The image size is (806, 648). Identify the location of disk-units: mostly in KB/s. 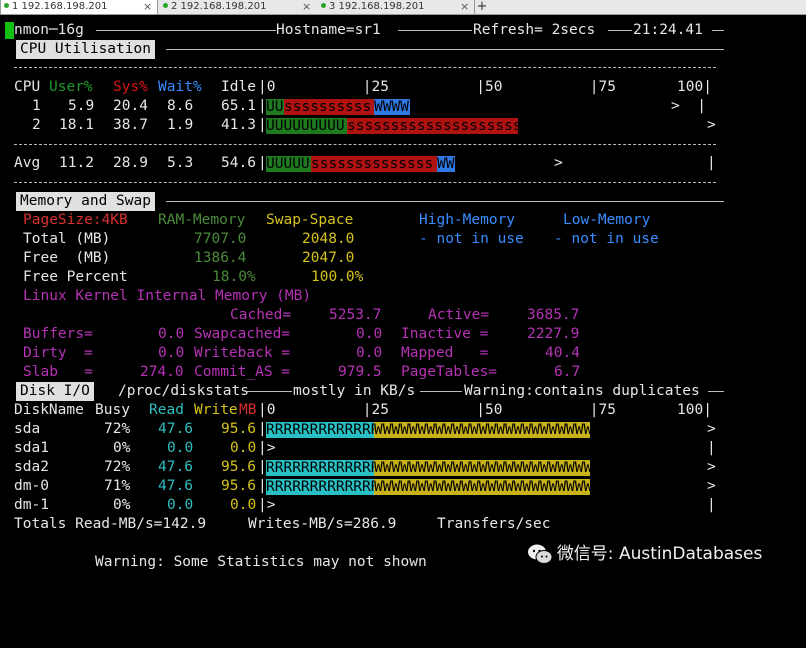
(354, 391).